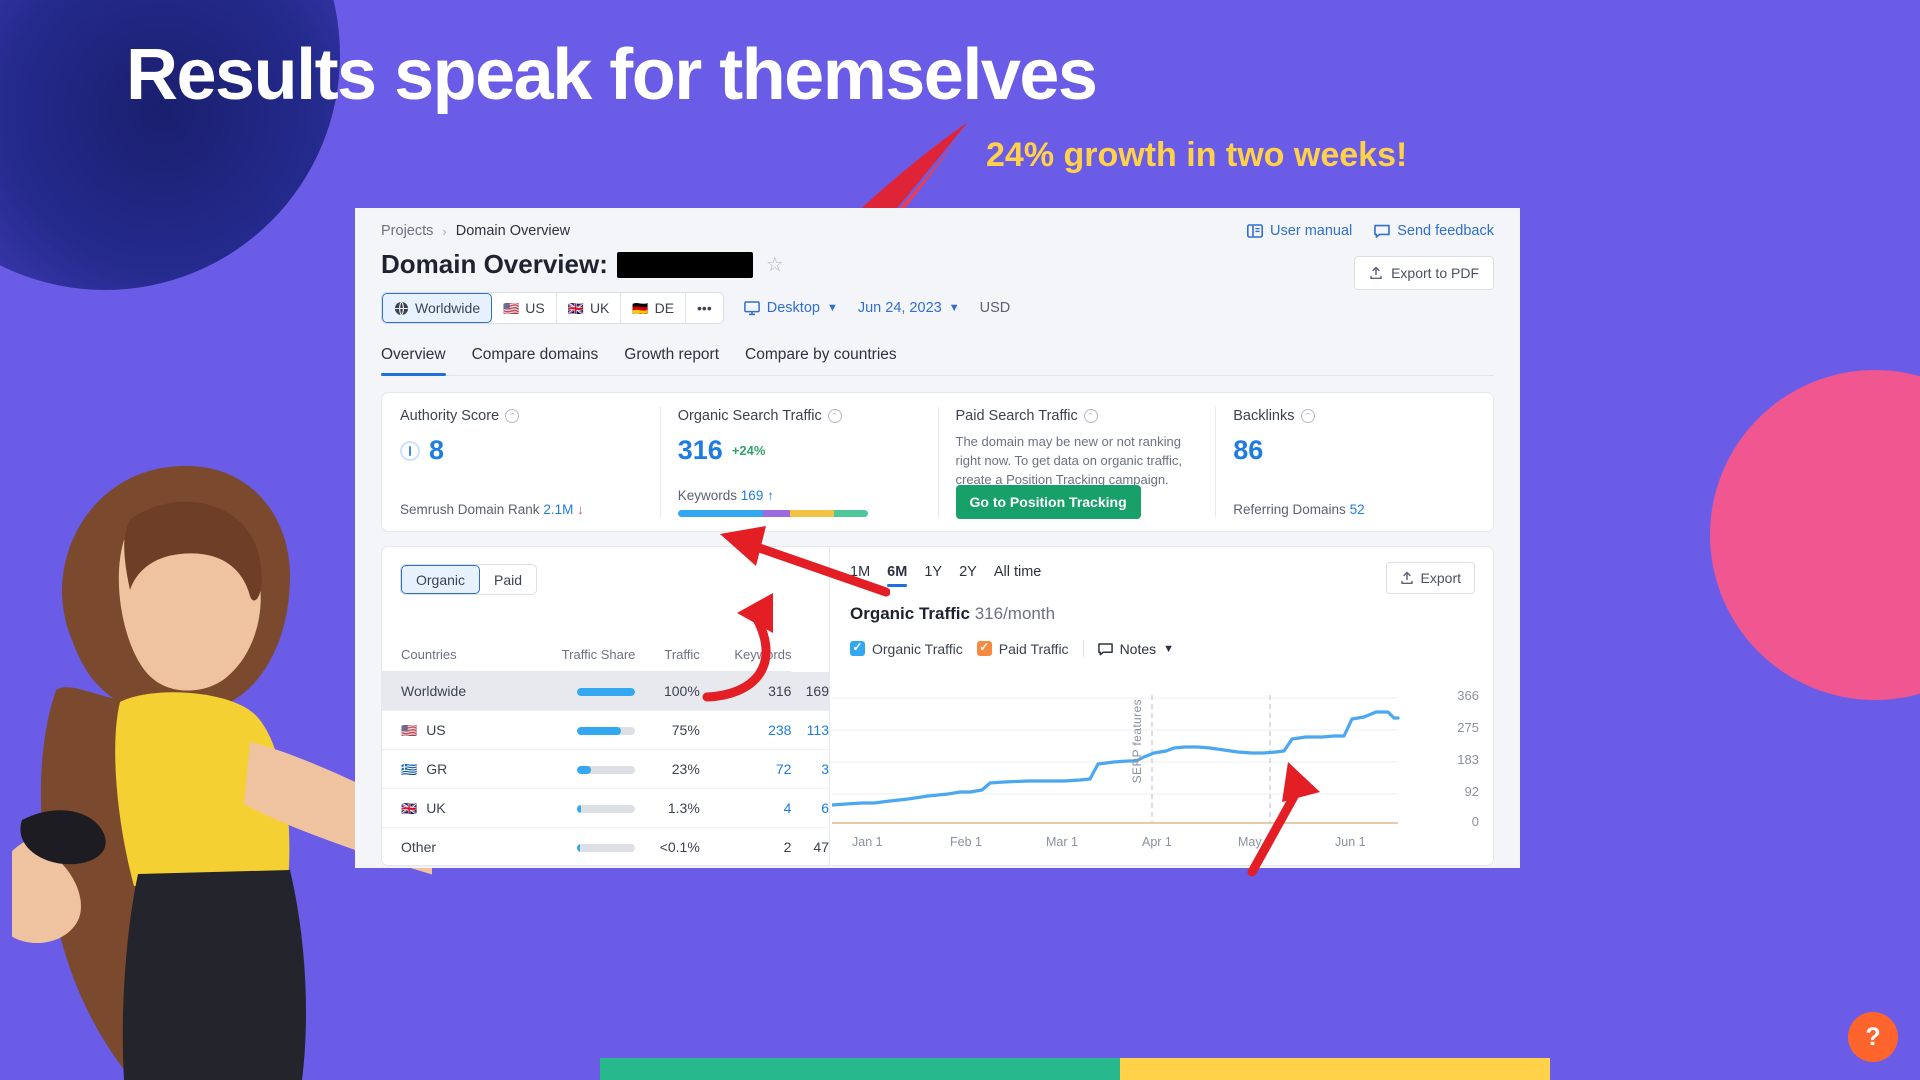 This screenshot has width=1920, height=1080. What do you see at coordinates (818, 730) in the screenshot?
I see `keywords-value: 113` at bounding box center [818, 730].